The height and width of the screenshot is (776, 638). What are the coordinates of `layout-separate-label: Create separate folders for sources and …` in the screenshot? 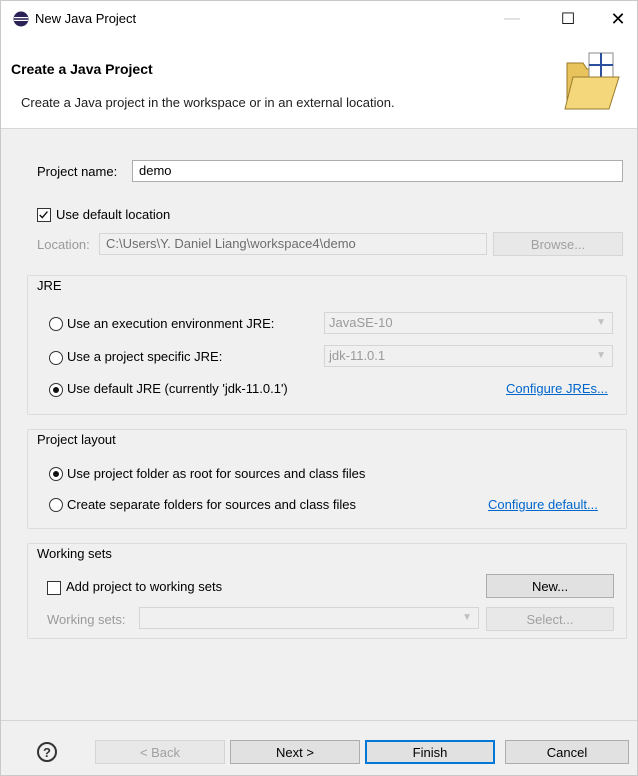 It's located at (212, 504).